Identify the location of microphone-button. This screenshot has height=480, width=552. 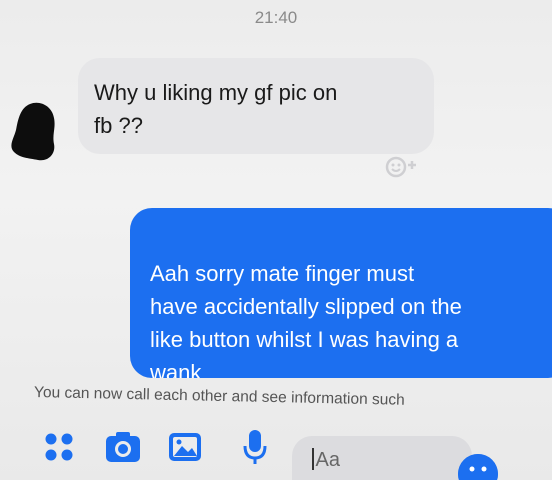
(255, 447).